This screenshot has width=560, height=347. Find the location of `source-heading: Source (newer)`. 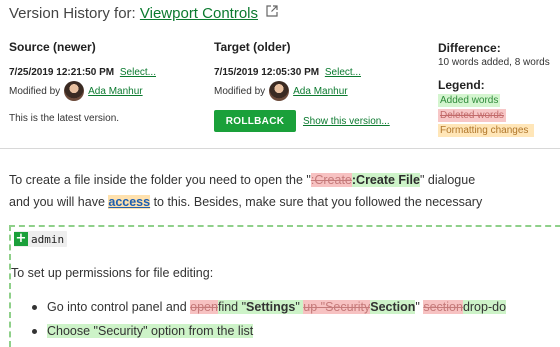

source-heading: Source (newer) is located at coordinates (52, 47).